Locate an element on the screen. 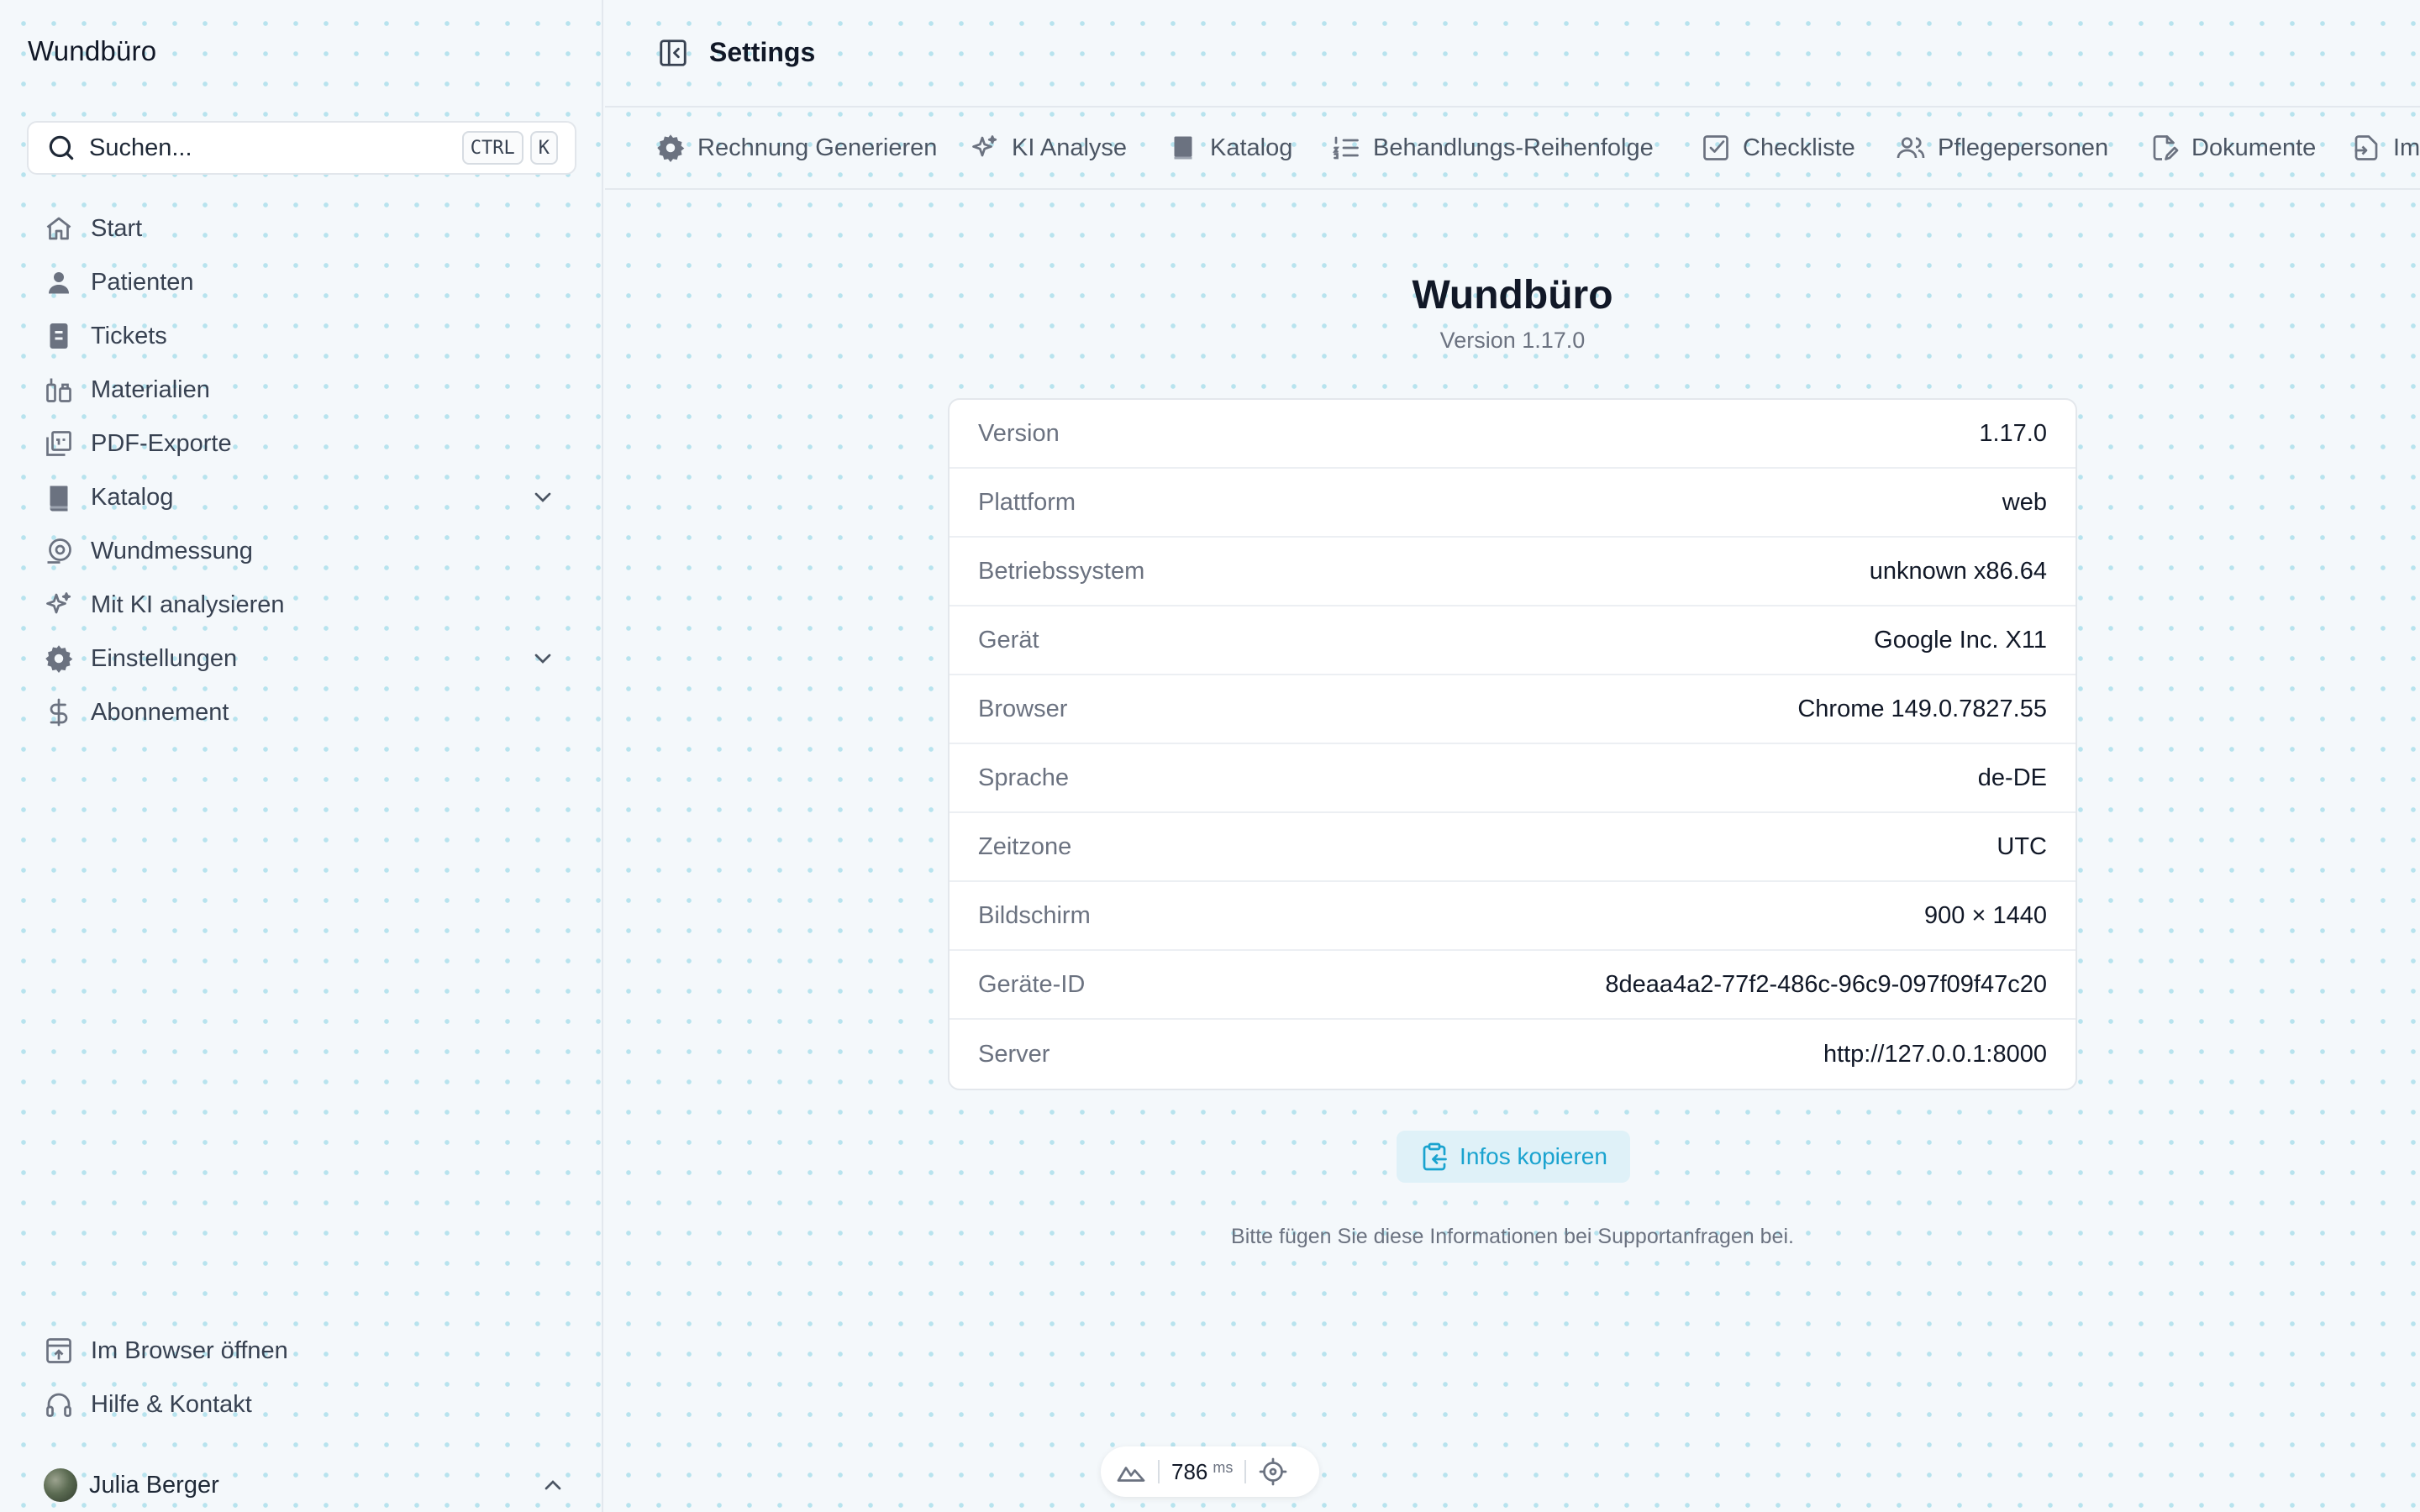  tab-label: Katalog is located at coordinates (1252, 147).